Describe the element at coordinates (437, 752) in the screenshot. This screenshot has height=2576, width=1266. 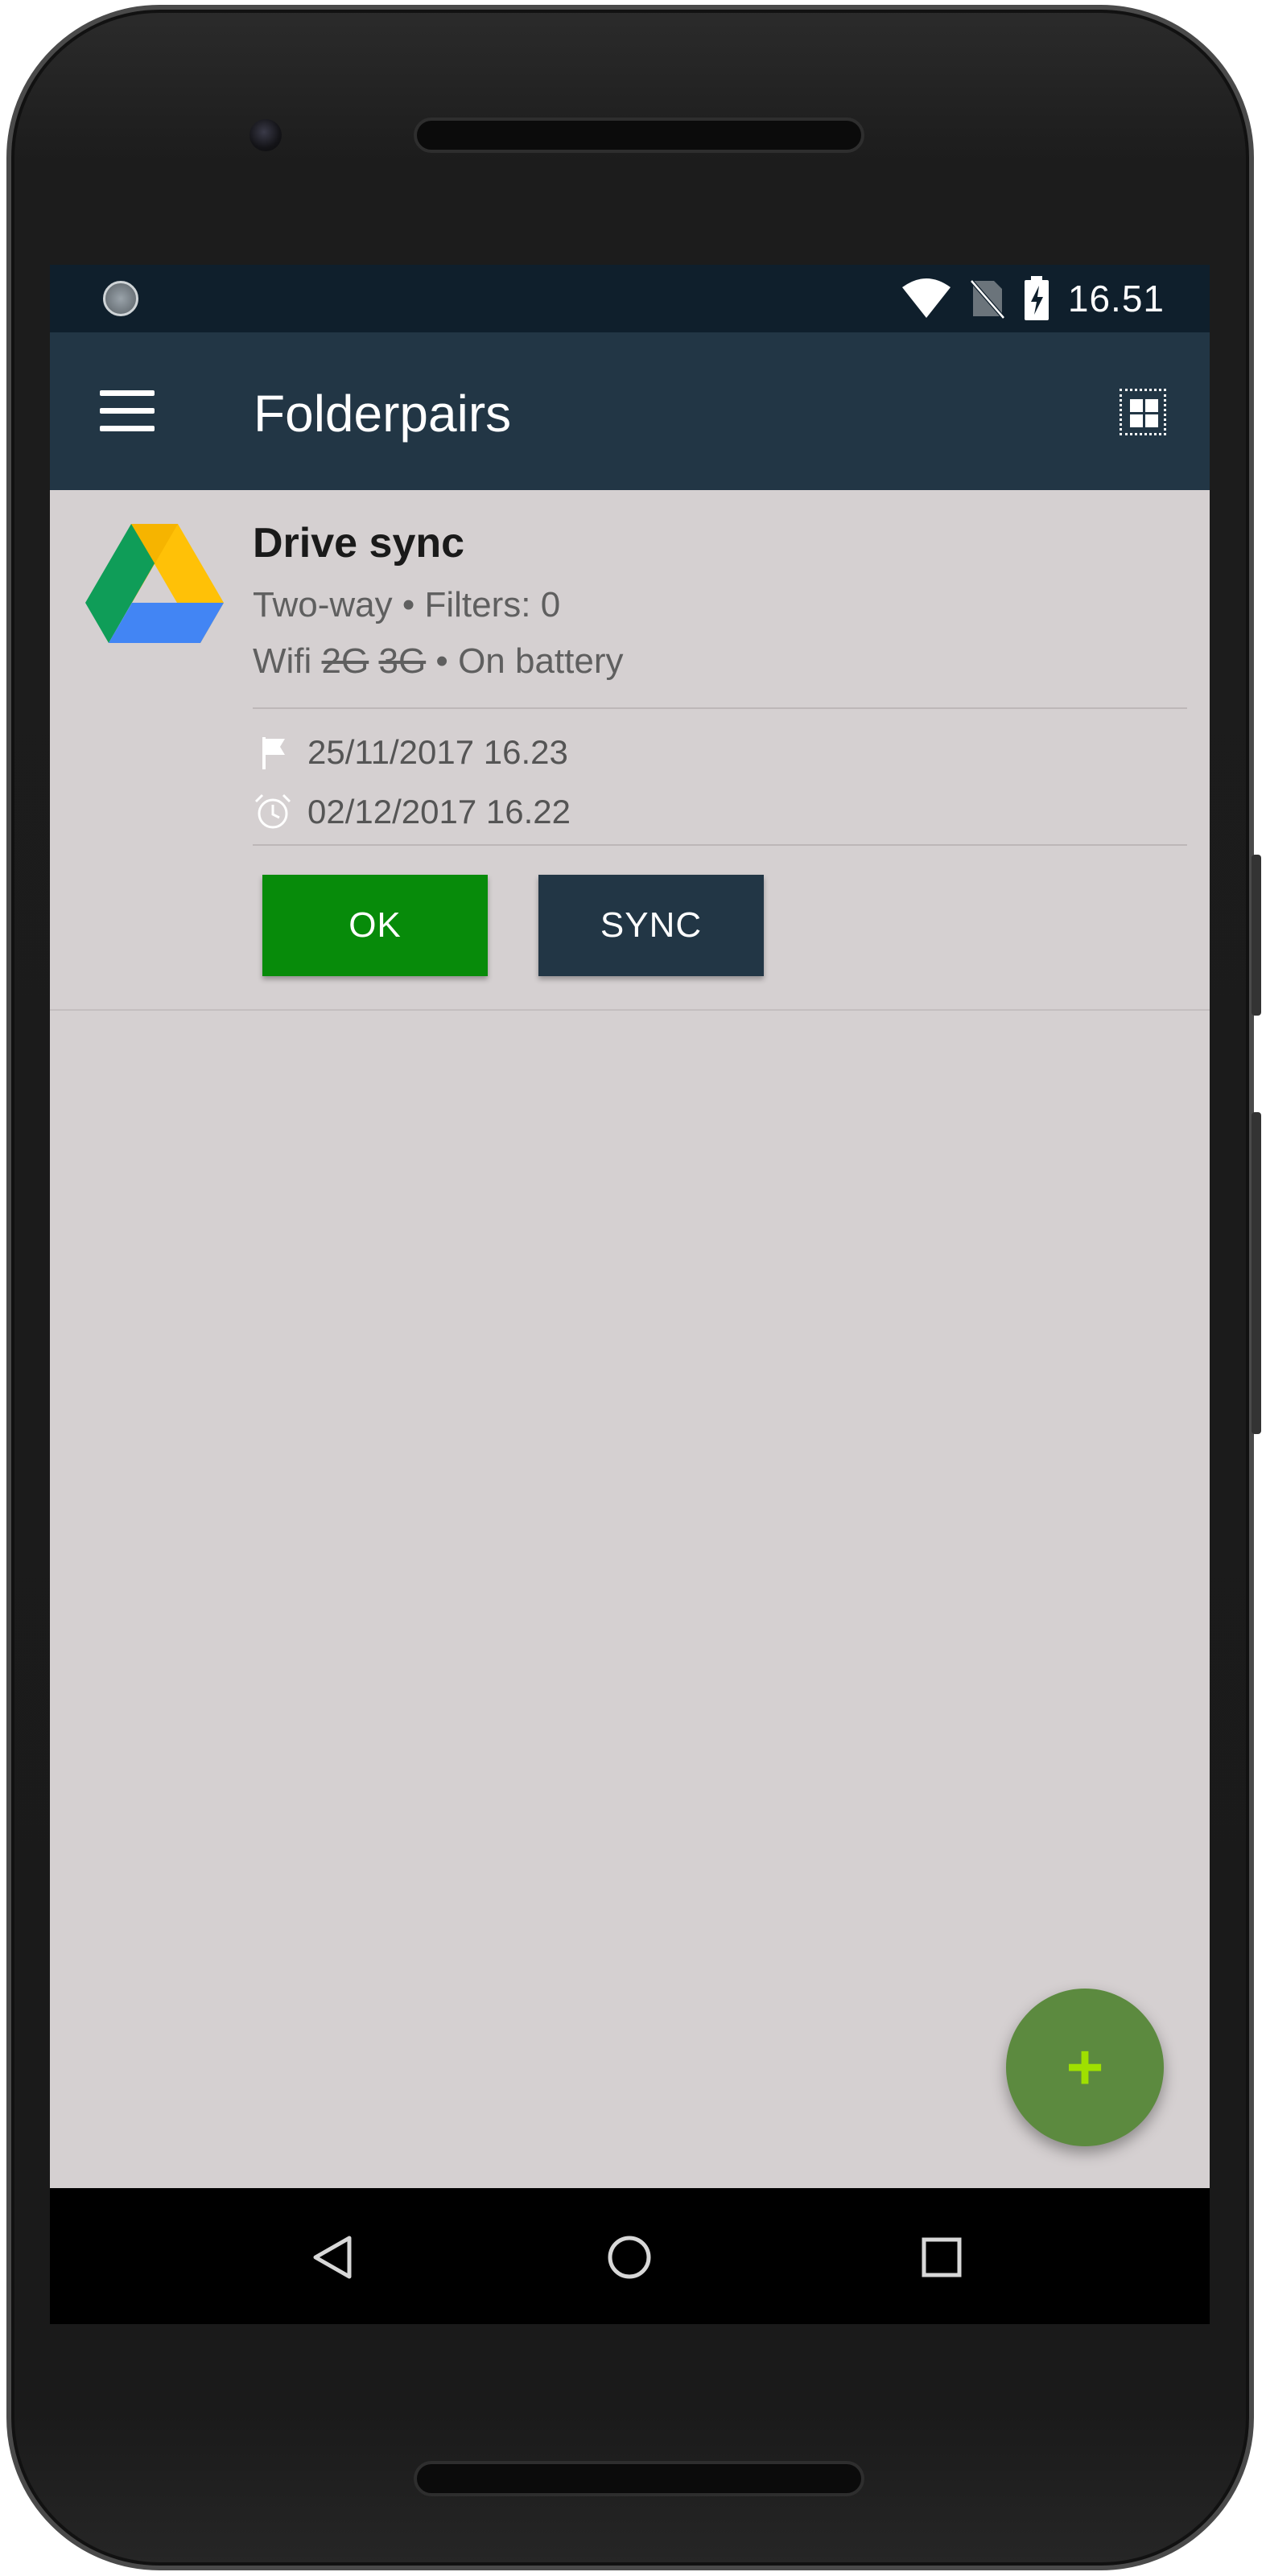
I see `last-sync-date: 25/11/2017 16.23` at that location.